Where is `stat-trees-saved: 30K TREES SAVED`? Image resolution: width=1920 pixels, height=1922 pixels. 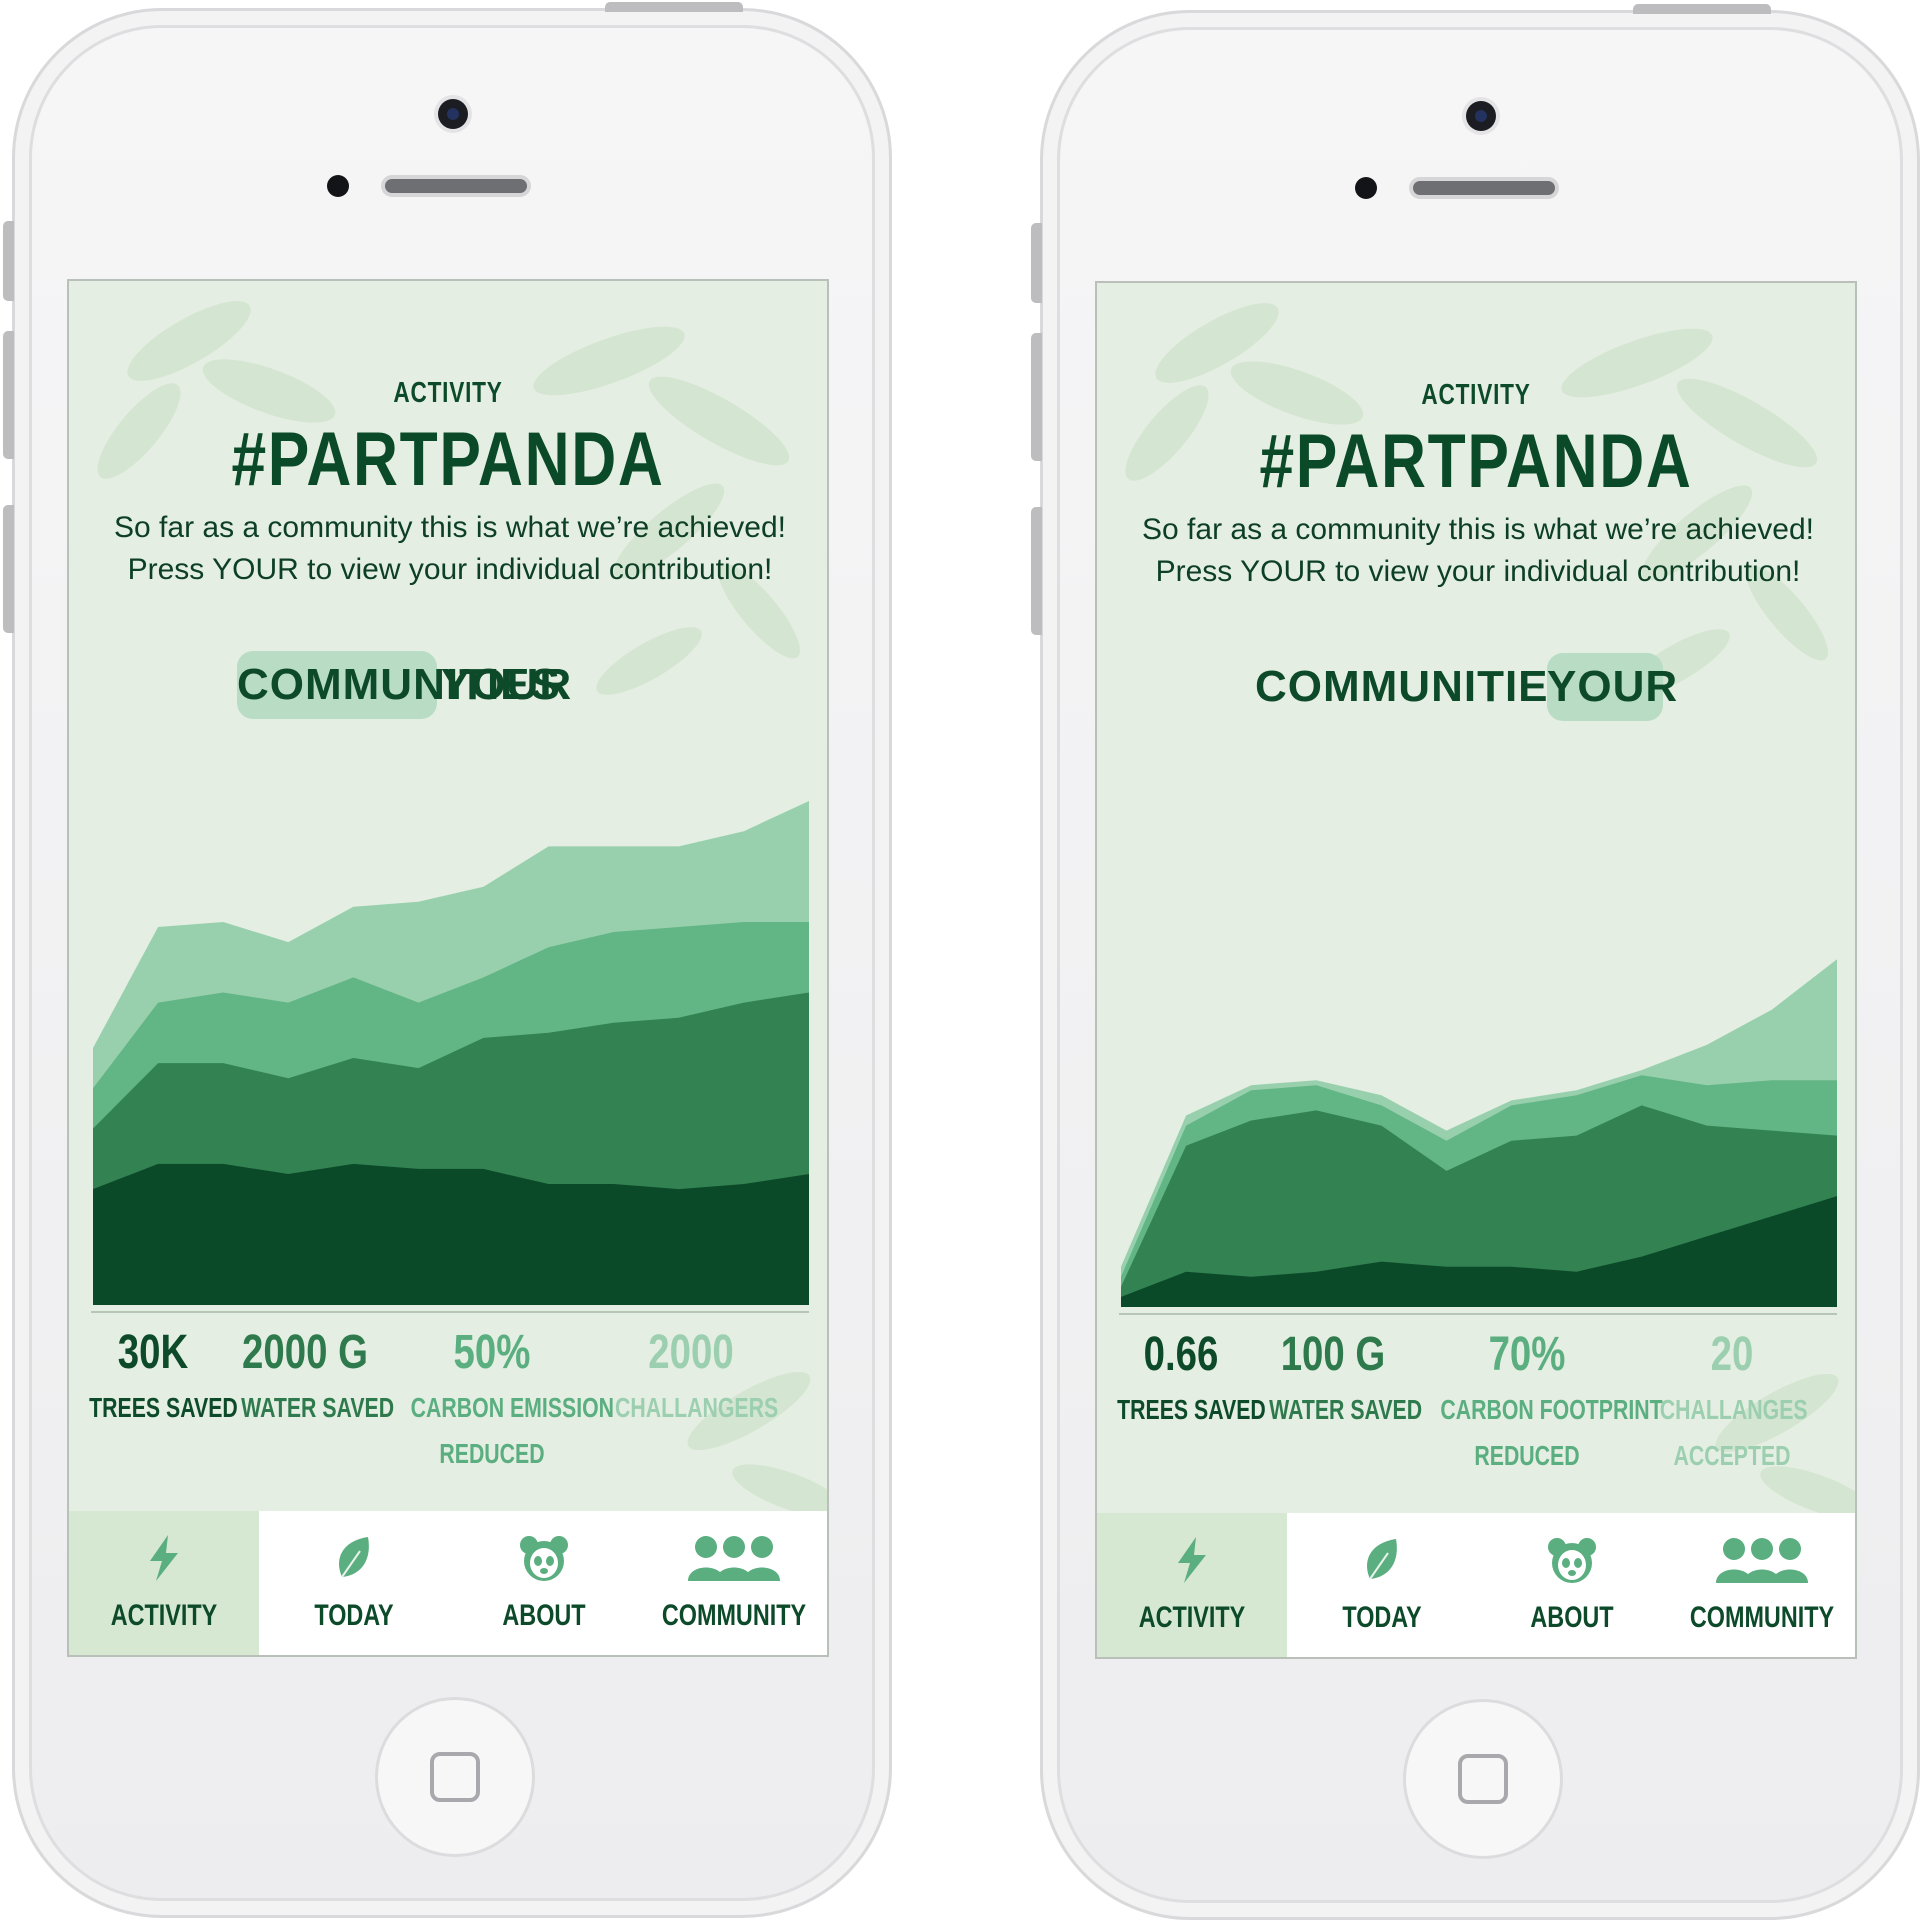
stat-trees-saved: 30K TREES SAVED is located at coordinates (153, 1376).